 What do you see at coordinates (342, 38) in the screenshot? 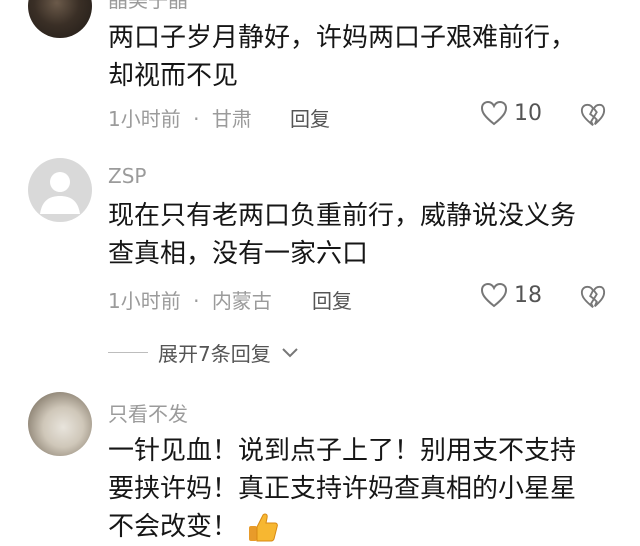
I see `comment-text-line: 两口子岁月静好，许妈两口子艰难前行，` at bounding box center [342, 38].